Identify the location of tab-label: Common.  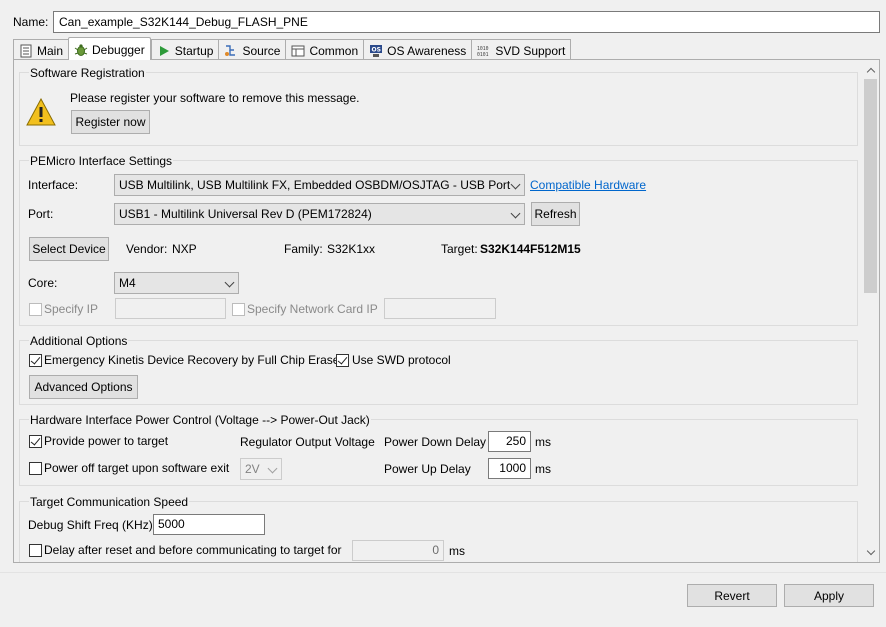
(334, 51).